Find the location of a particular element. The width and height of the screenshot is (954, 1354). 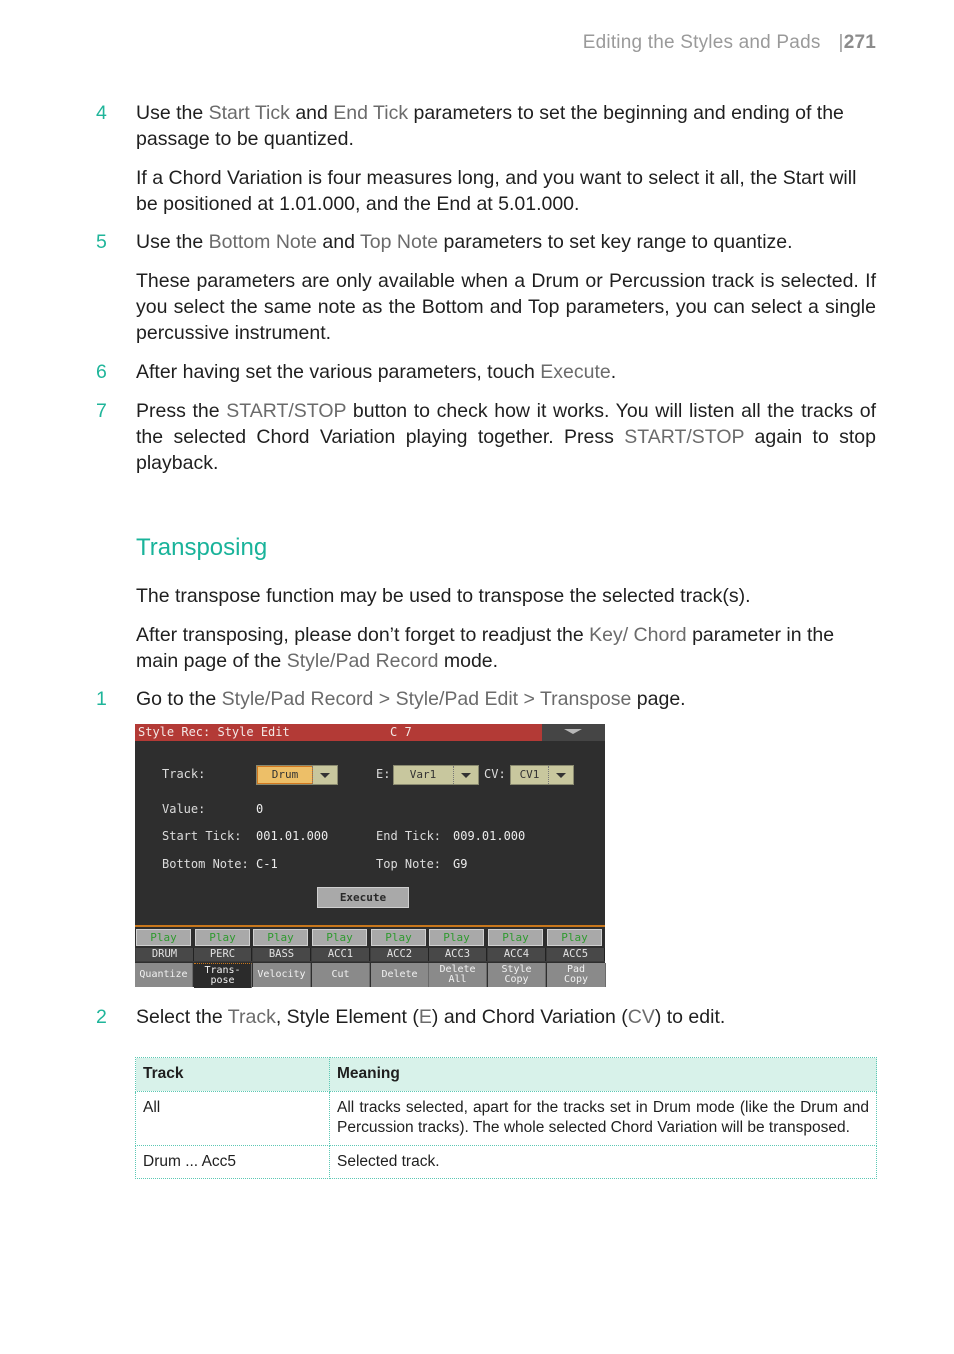

title-bar: Style Rec: Style Edit C 7 is located at coordinates (370, 732).